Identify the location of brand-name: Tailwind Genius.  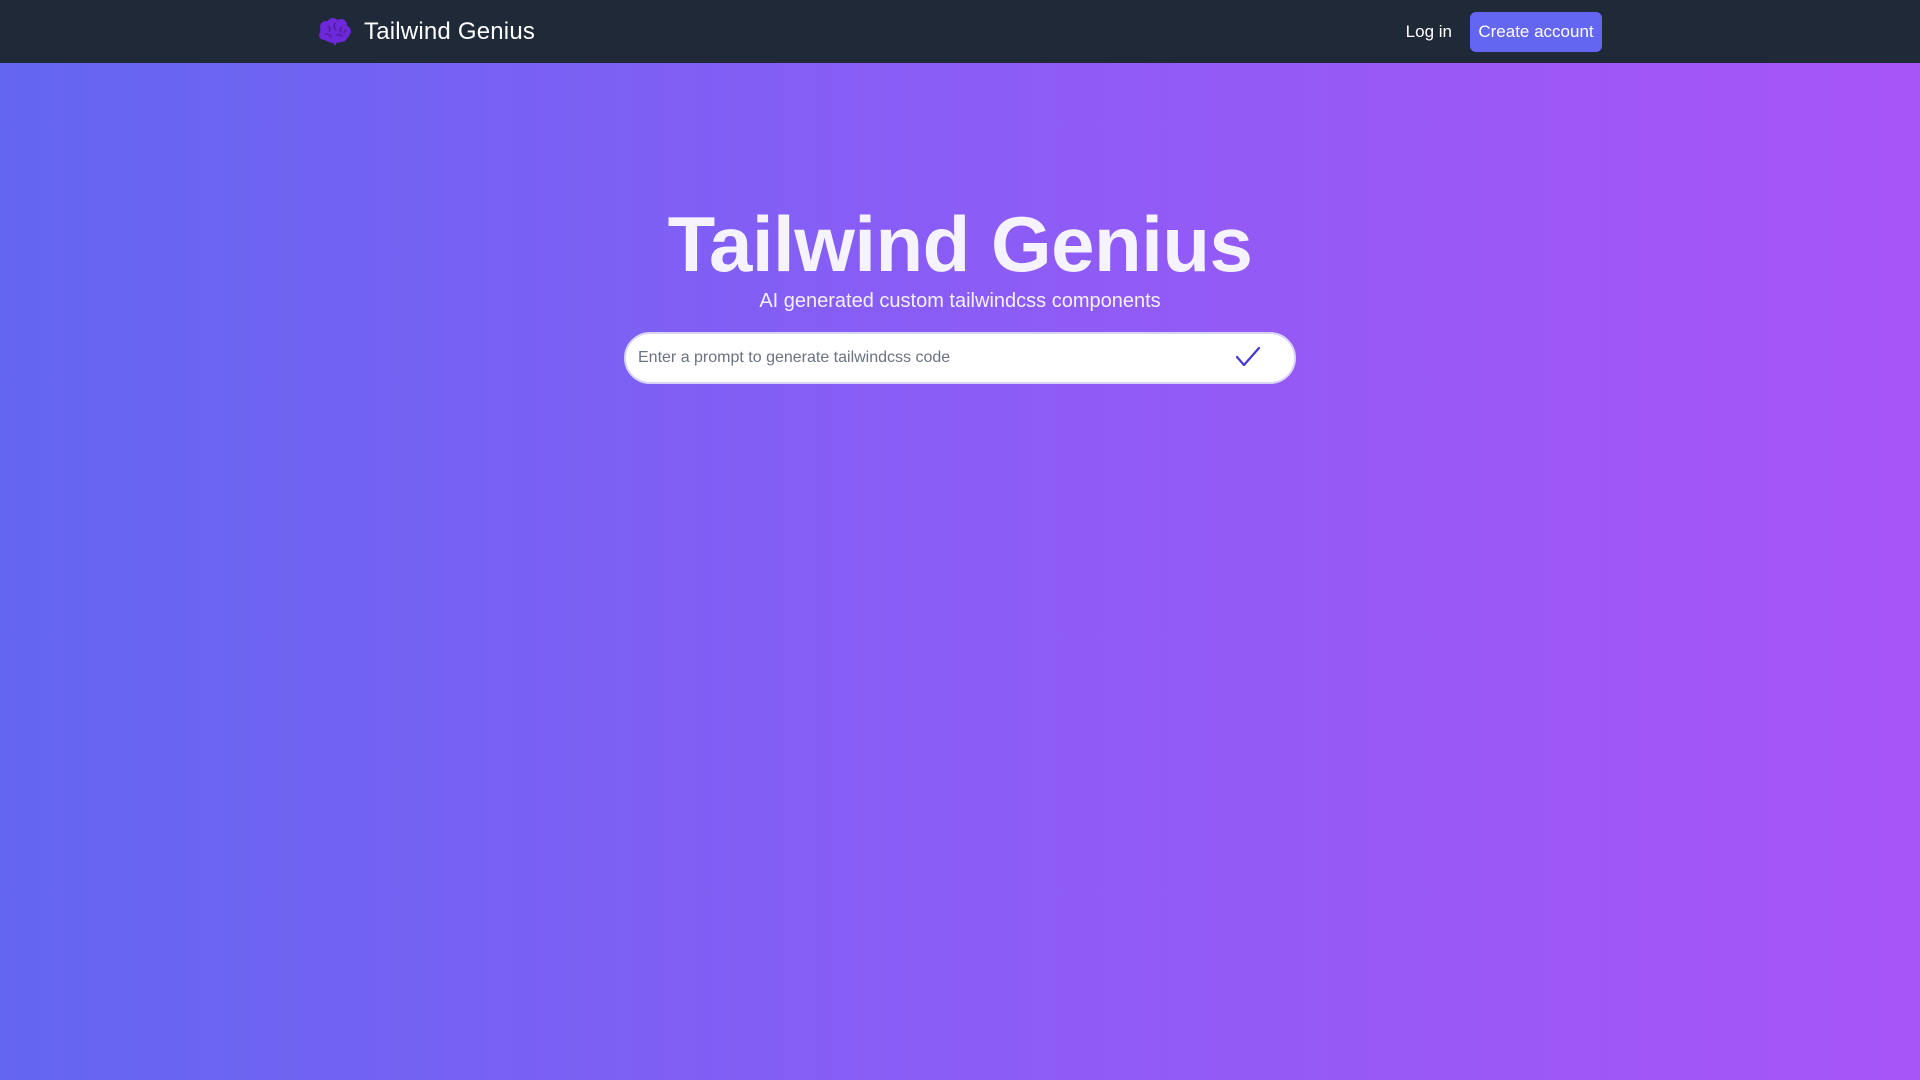
(450, 31).